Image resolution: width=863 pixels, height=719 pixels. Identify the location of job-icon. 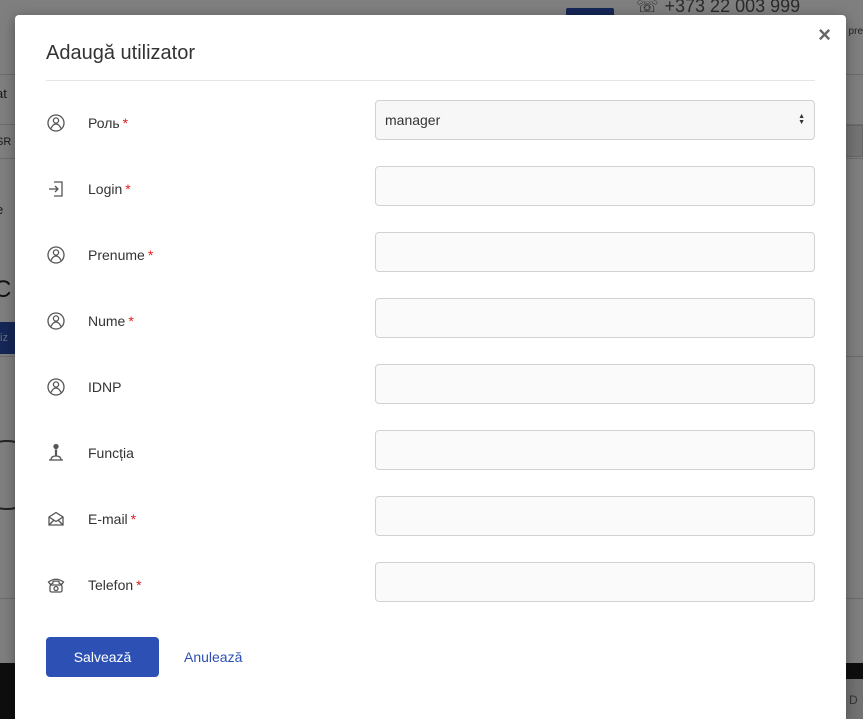
(56, 453).